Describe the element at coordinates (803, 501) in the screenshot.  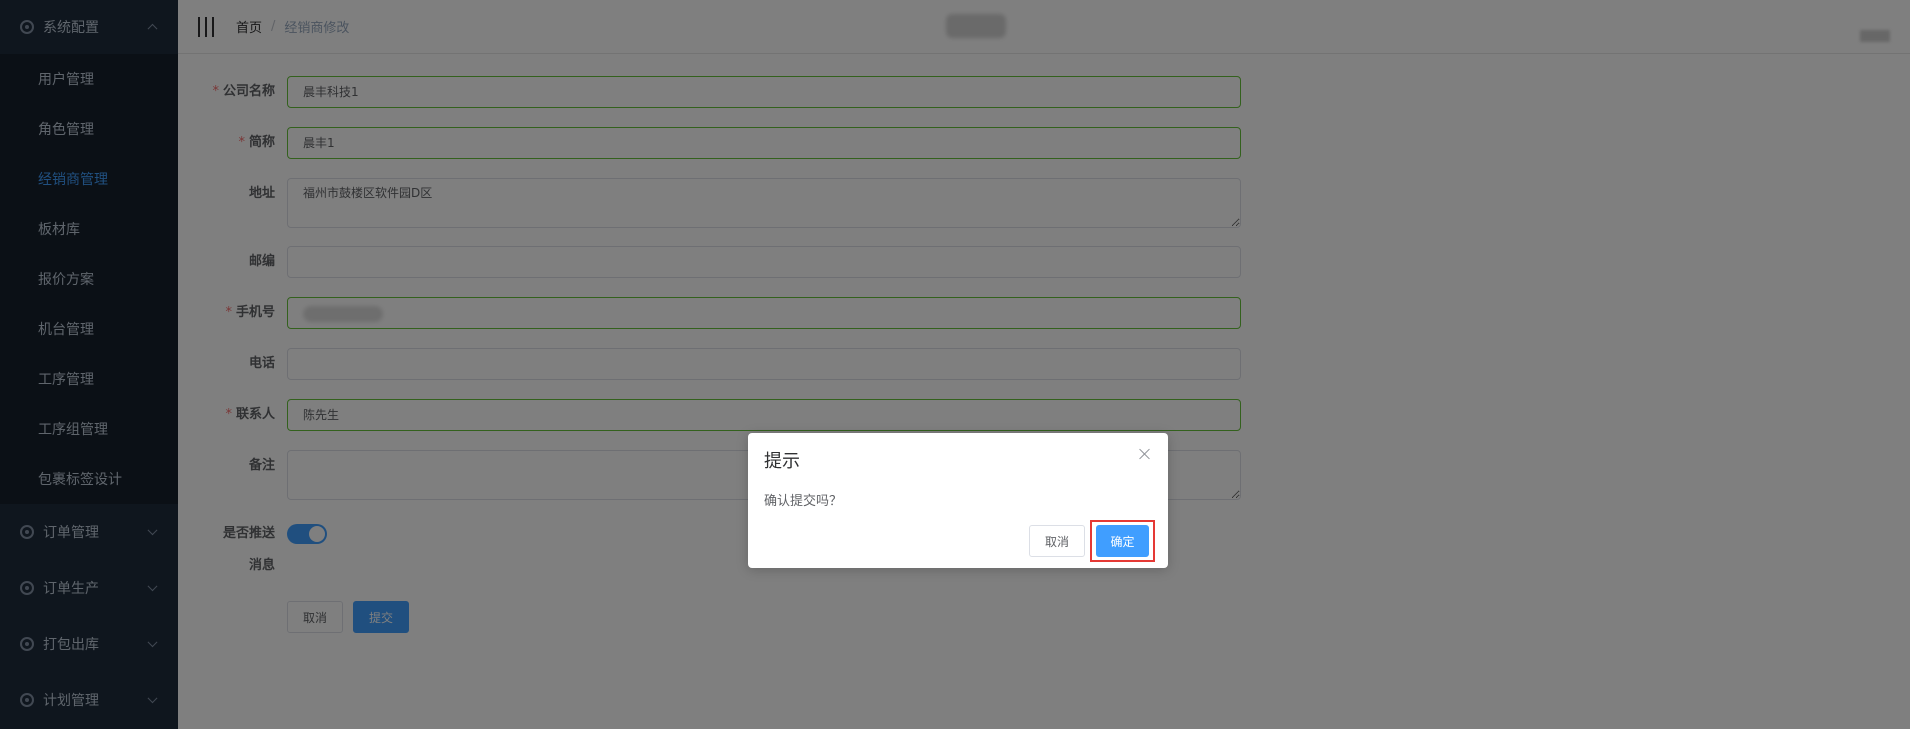
I see `dialog-message: 确认提交吗？` at that location.